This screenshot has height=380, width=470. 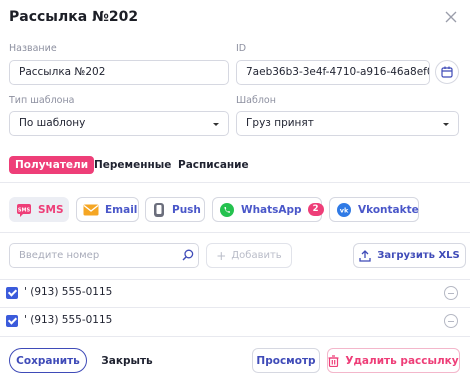 I want to click on id-label: ID, so click(x=241, y=48).